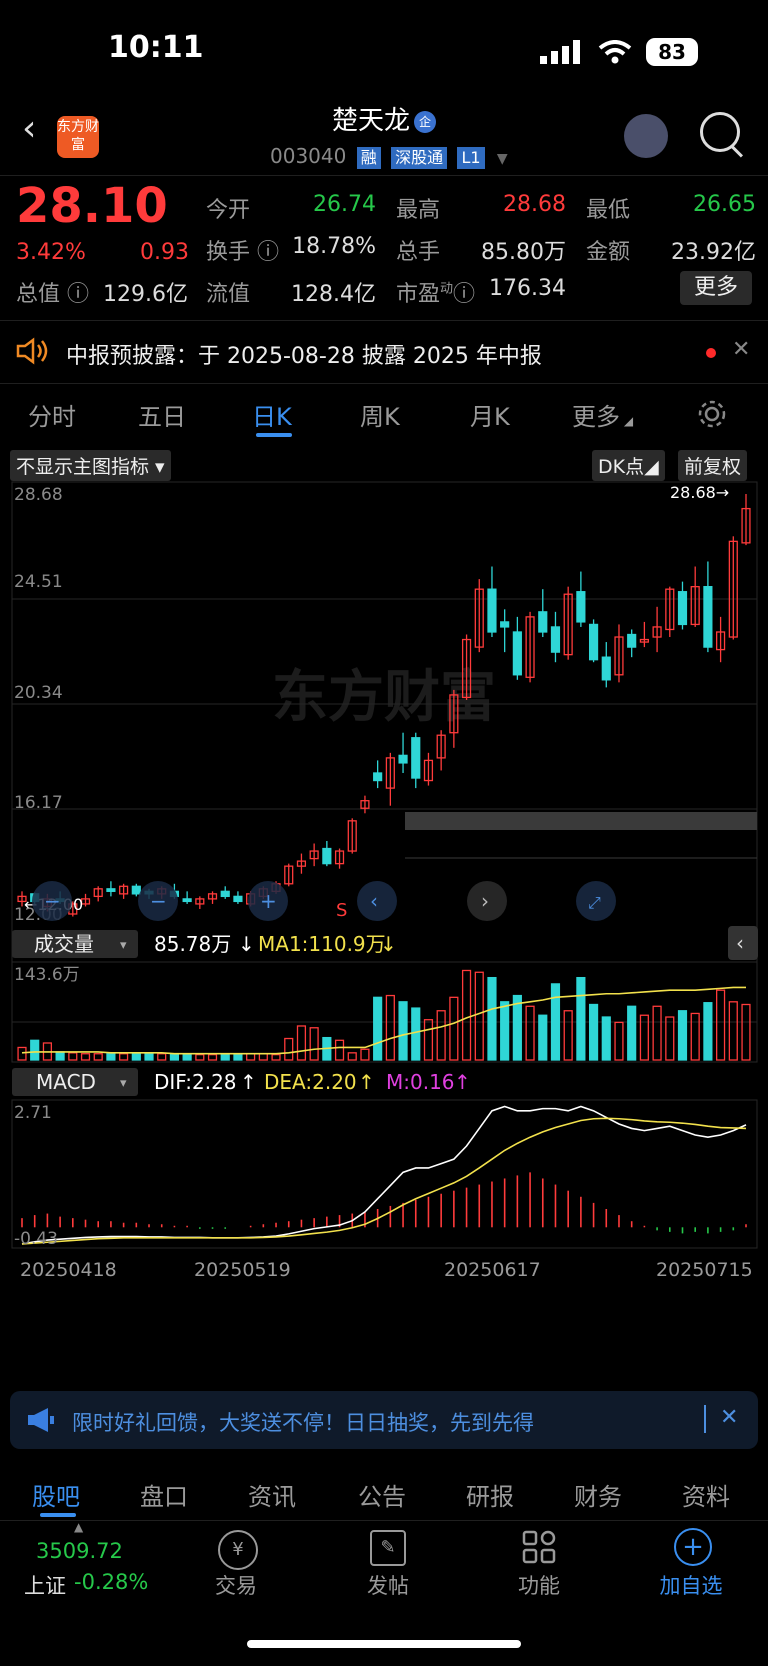  What do you see at coordinates (419, 158) in the screenshot?
I see `tag-connect: 深股通` at bounding box center [419, 158].